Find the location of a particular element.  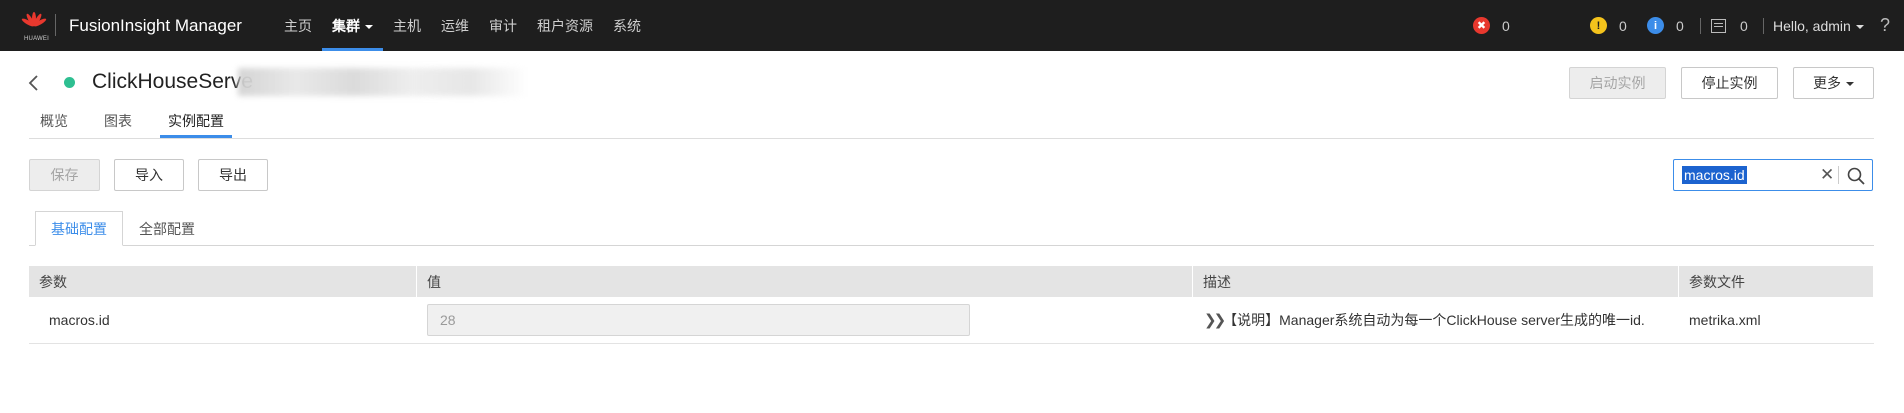

nav-item-system: 系统 is located at coordinates (627, 25).